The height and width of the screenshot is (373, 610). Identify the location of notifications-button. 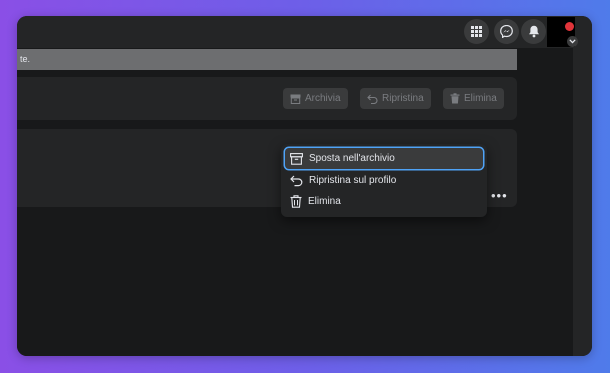
(533, 31).